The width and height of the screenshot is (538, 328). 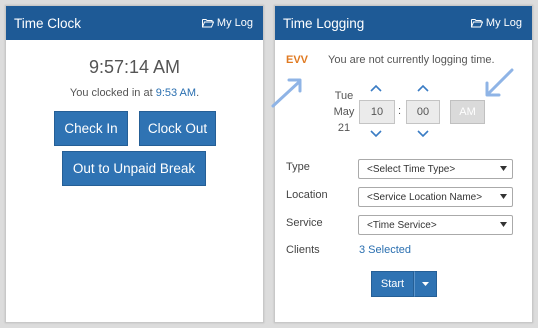 What do you see at coordinates (392, 284) in the screenshot?
I see `start-button: Start` at bounding box center [392, 284].